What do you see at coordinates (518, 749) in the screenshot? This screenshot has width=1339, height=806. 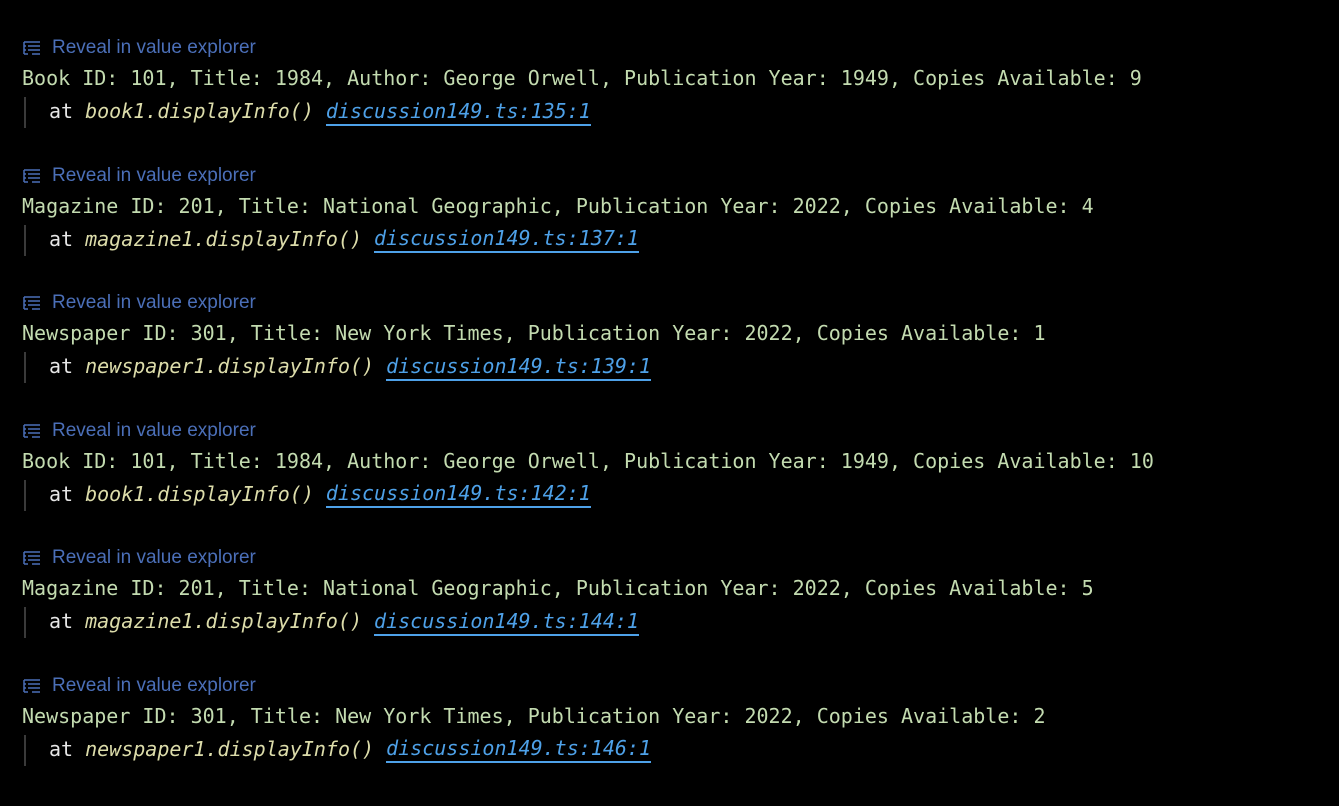 I see `source-location-link: discussion149.ts:146:1` at bounding box center [518, 749].